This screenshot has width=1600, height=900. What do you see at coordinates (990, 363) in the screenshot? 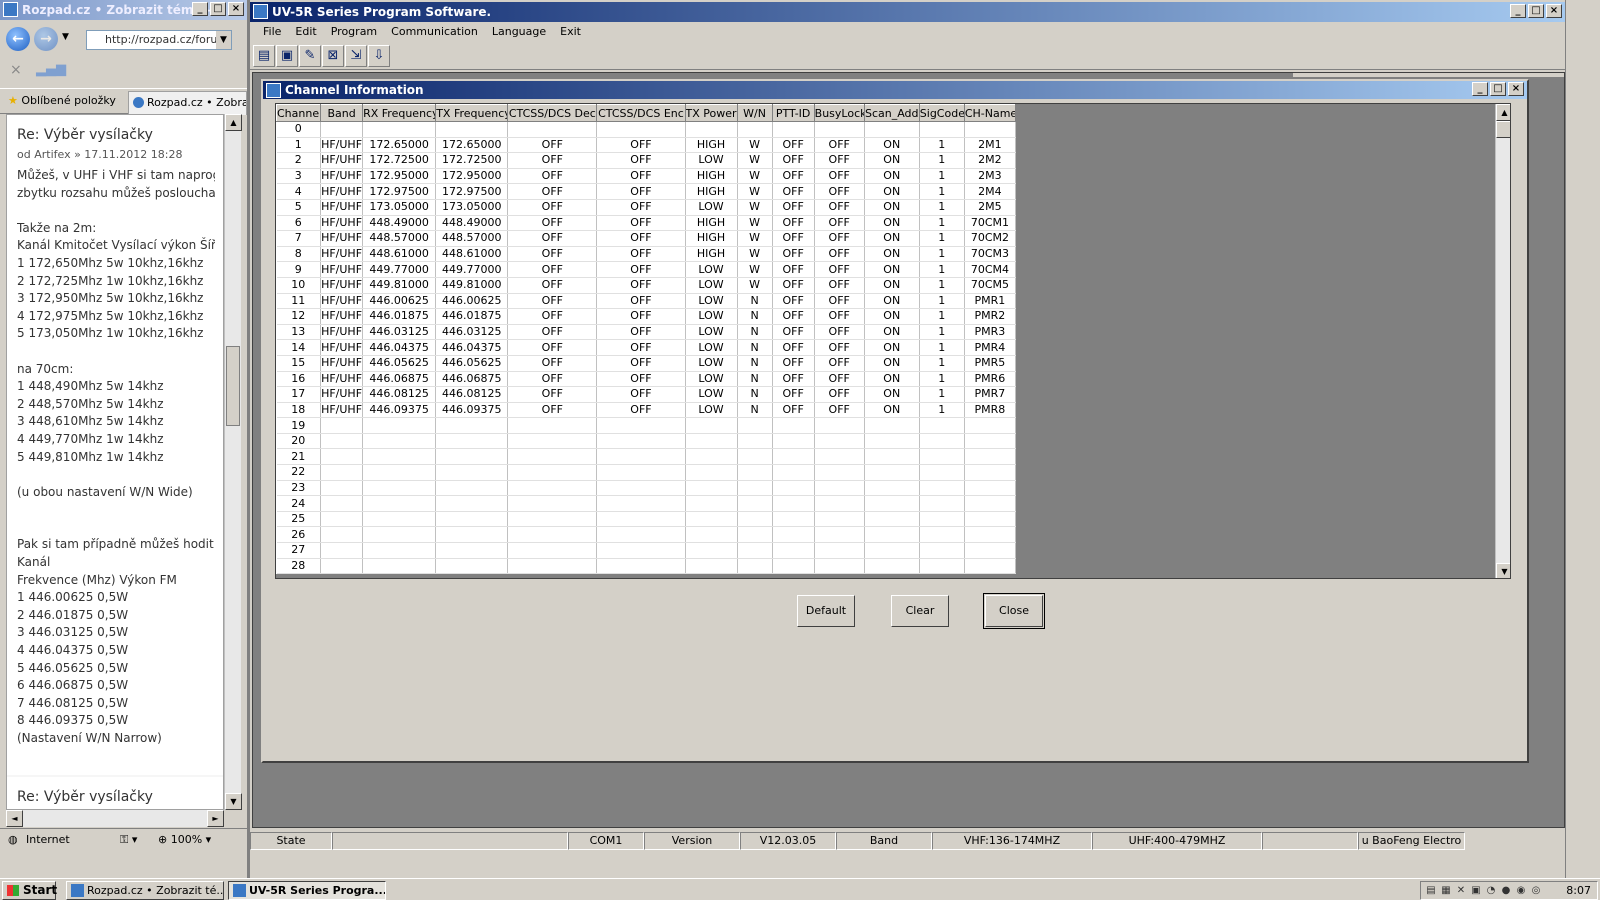
I see `table-cell: PMR5` at bounding box center [990, 363].